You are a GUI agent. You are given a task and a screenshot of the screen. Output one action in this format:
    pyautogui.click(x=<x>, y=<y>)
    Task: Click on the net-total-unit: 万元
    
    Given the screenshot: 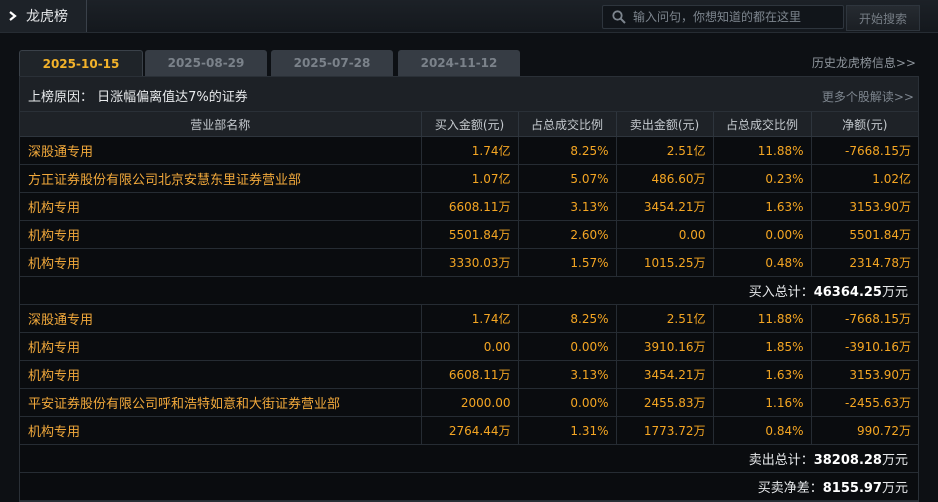 What is the action you would take?
    pyautogui.click(x=894, y=488)
    